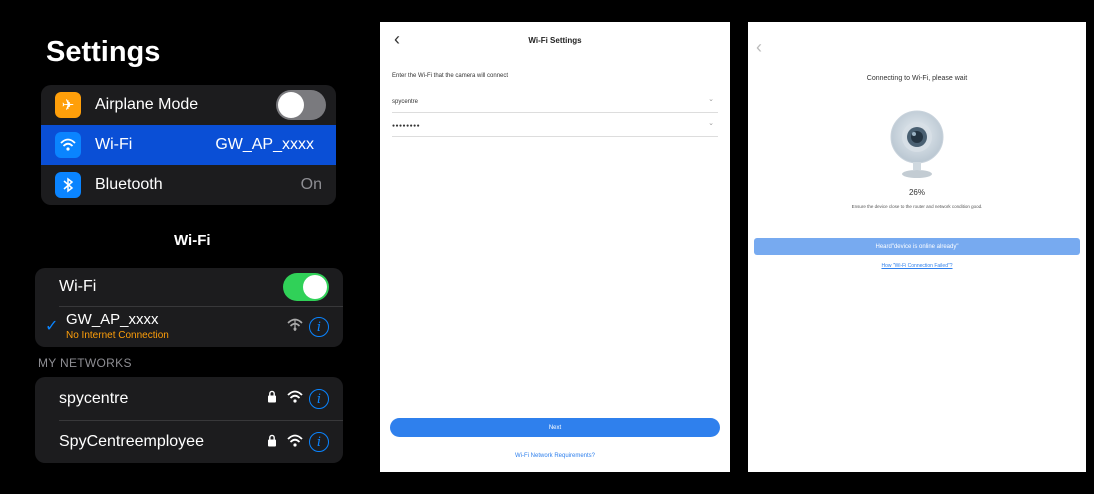  I want to click on network-row-spycentre: spycentre i, so click(189, 398).